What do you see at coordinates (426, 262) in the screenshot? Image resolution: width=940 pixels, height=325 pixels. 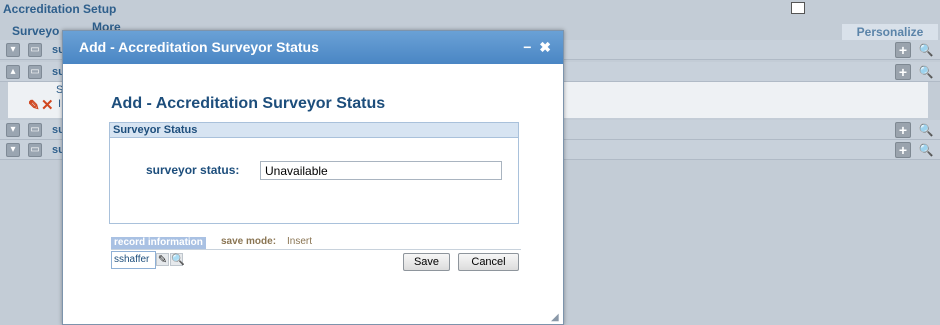 I see `save-button: Save` at bounding box center [426, 262].